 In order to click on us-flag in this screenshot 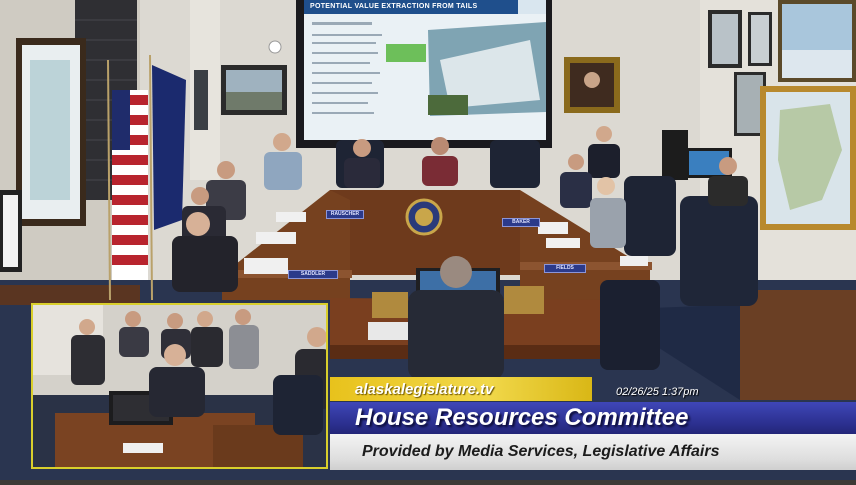, I will do `click(130, 185)`.